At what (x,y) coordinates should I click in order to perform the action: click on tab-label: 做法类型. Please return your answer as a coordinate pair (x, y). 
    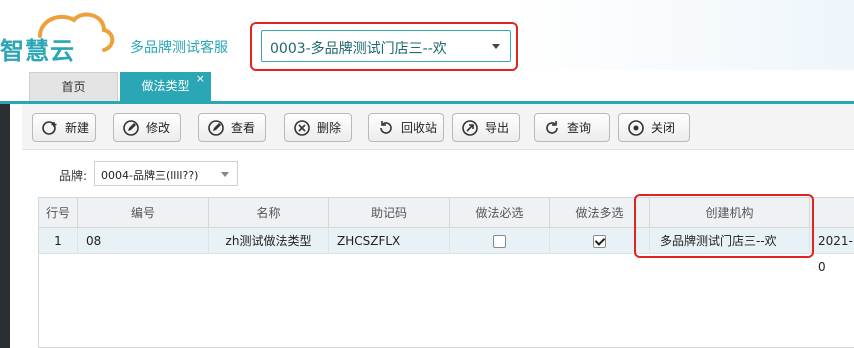
    Looking at the image, I should click on (165, 86).